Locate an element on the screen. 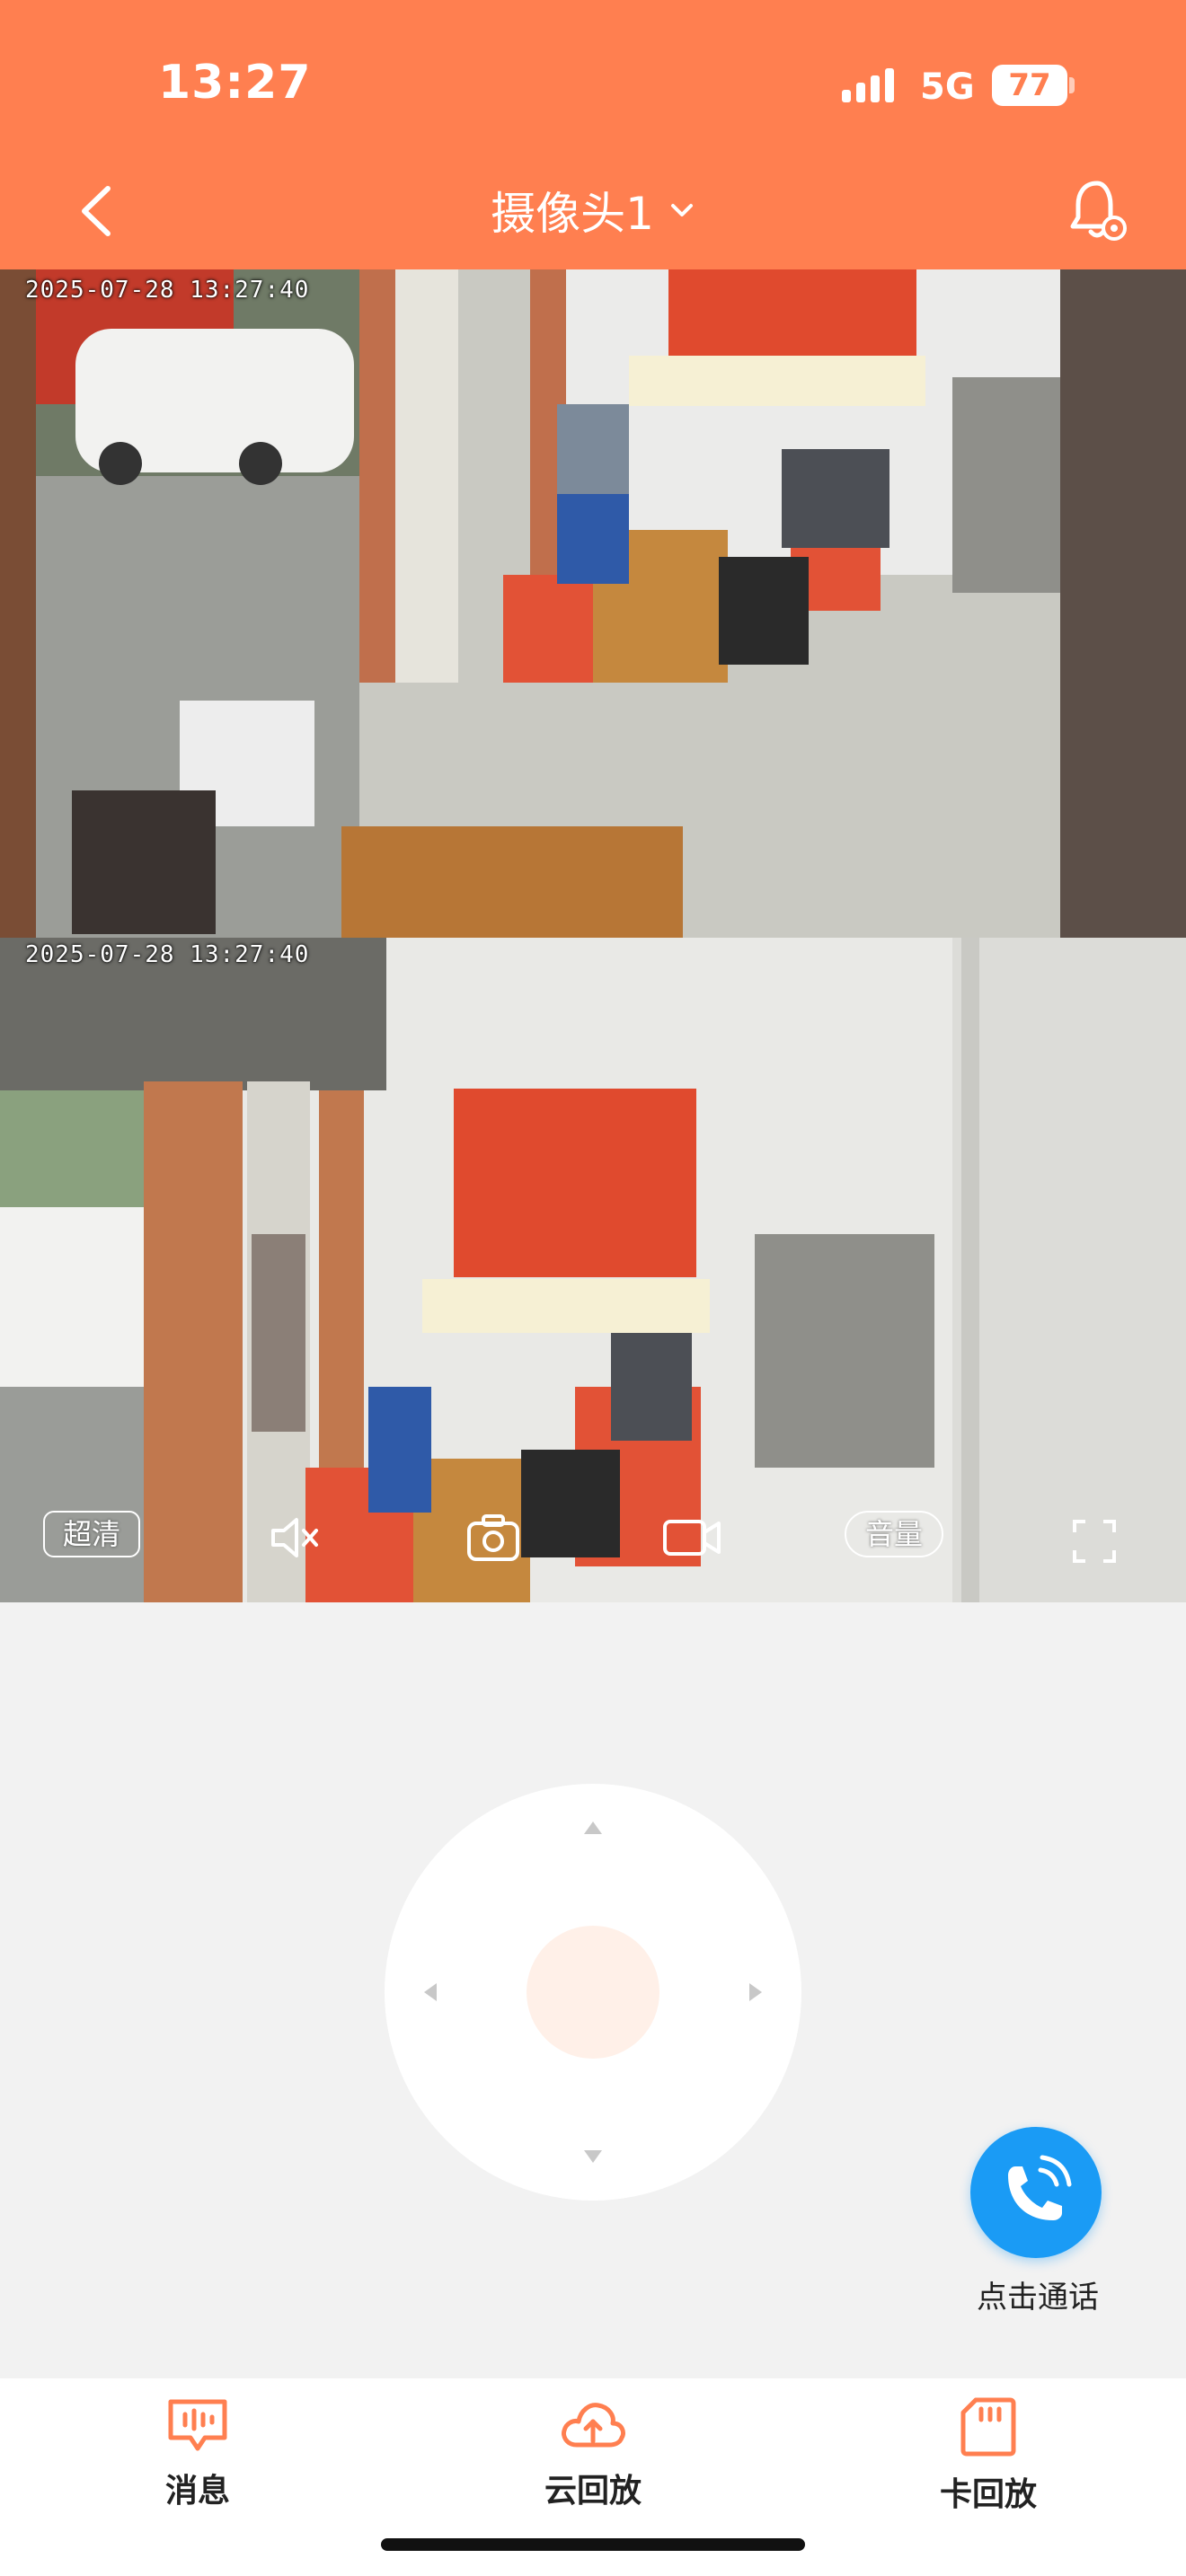 This screenshot has width=1186, height=2576. network-type: 5G is located at coordinates (947, 87).